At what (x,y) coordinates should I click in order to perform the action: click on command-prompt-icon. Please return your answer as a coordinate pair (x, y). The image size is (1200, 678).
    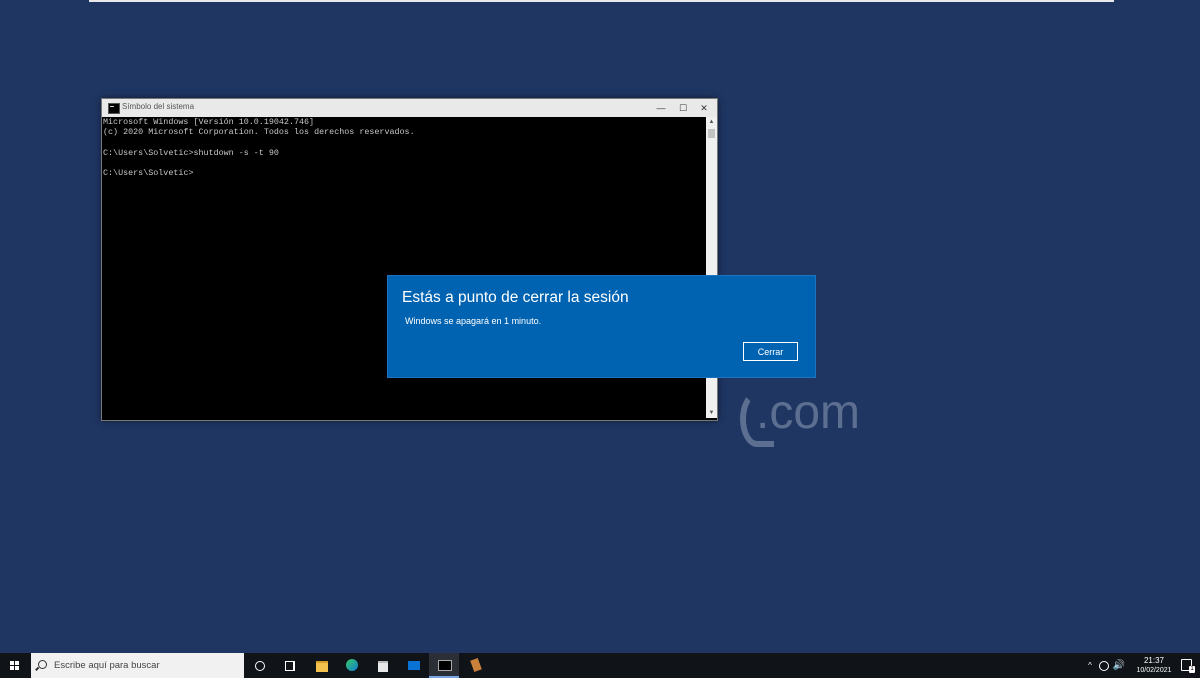
    Looking at the image, I should click on (444, 665).